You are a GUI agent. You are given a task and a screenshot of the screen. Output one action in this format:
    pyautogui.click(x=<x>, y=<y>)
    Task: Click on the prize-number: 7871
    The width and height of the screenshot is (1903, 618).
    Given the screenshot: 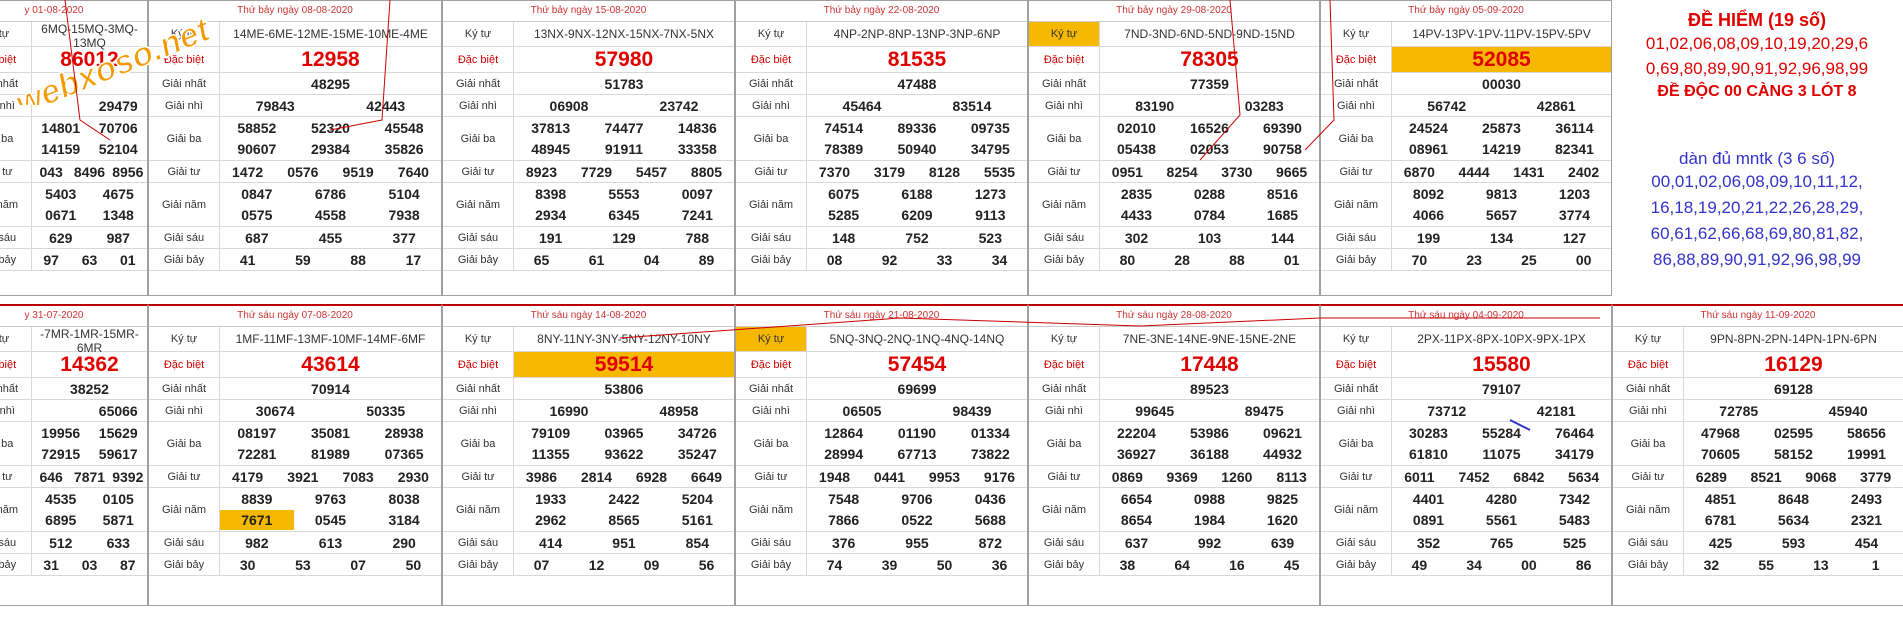 What is the action you would take?
    pyautogui.click(x=89, y=476)
    